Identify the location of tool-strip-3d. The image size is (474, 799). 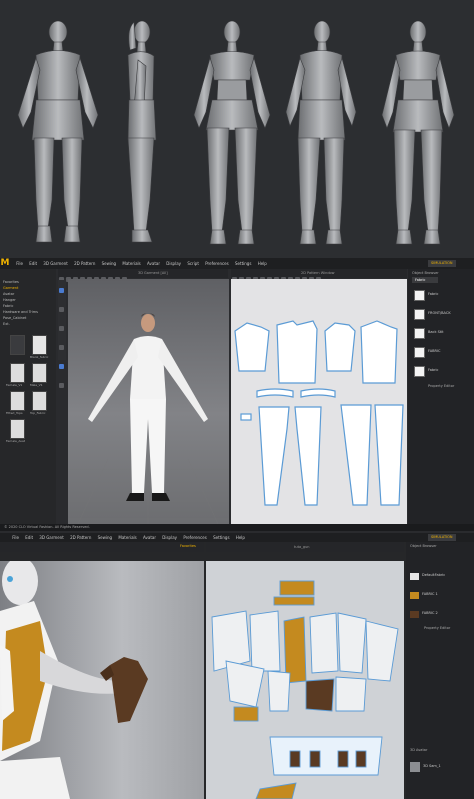
(62, 334).